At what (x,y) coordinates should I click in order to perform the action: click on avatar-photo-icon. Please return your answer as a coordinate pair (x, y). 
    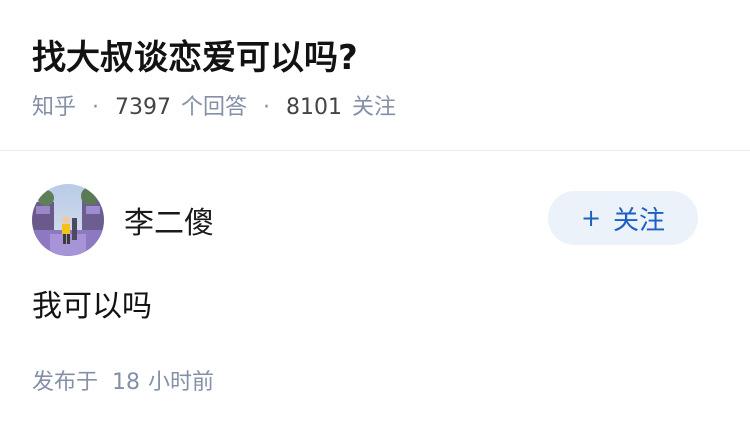
    Looking at the image, I should click on (68, 220).